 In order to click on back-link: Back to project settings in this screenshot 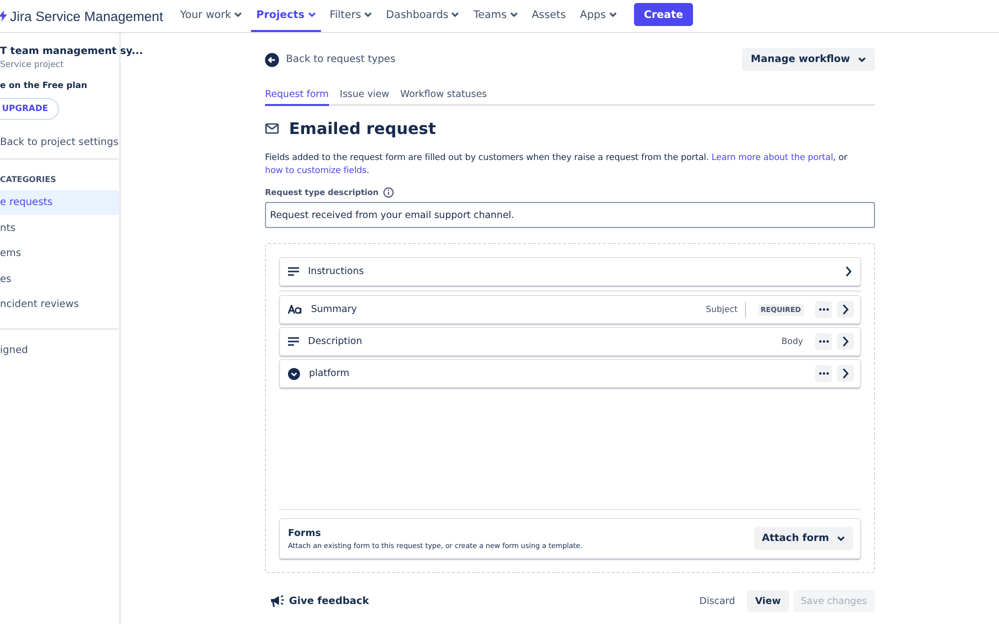, I will do `click(59, 142)`.